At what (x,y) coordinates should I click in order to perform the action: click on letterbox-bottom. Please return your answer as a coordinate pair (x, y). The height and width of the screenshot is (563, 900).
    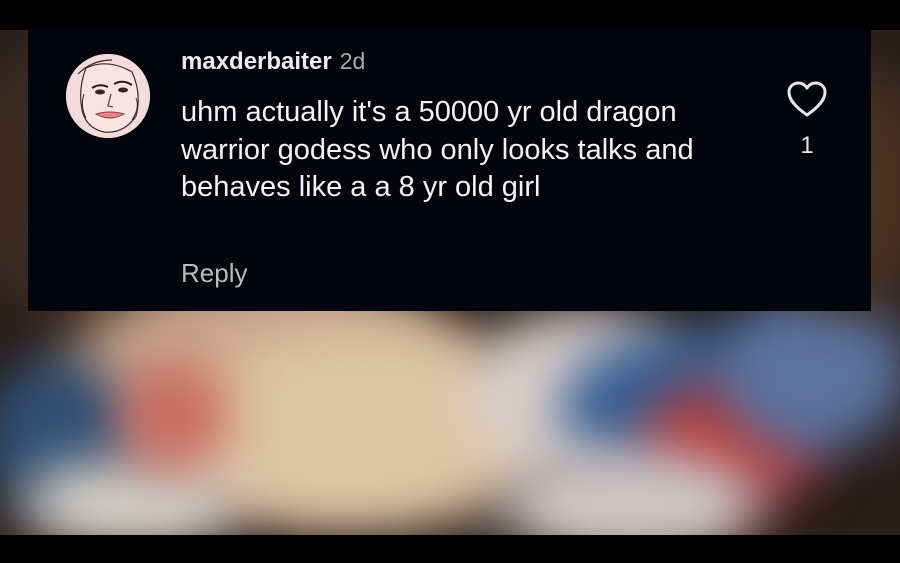
    Looking at the image, I should click on (450, 549).